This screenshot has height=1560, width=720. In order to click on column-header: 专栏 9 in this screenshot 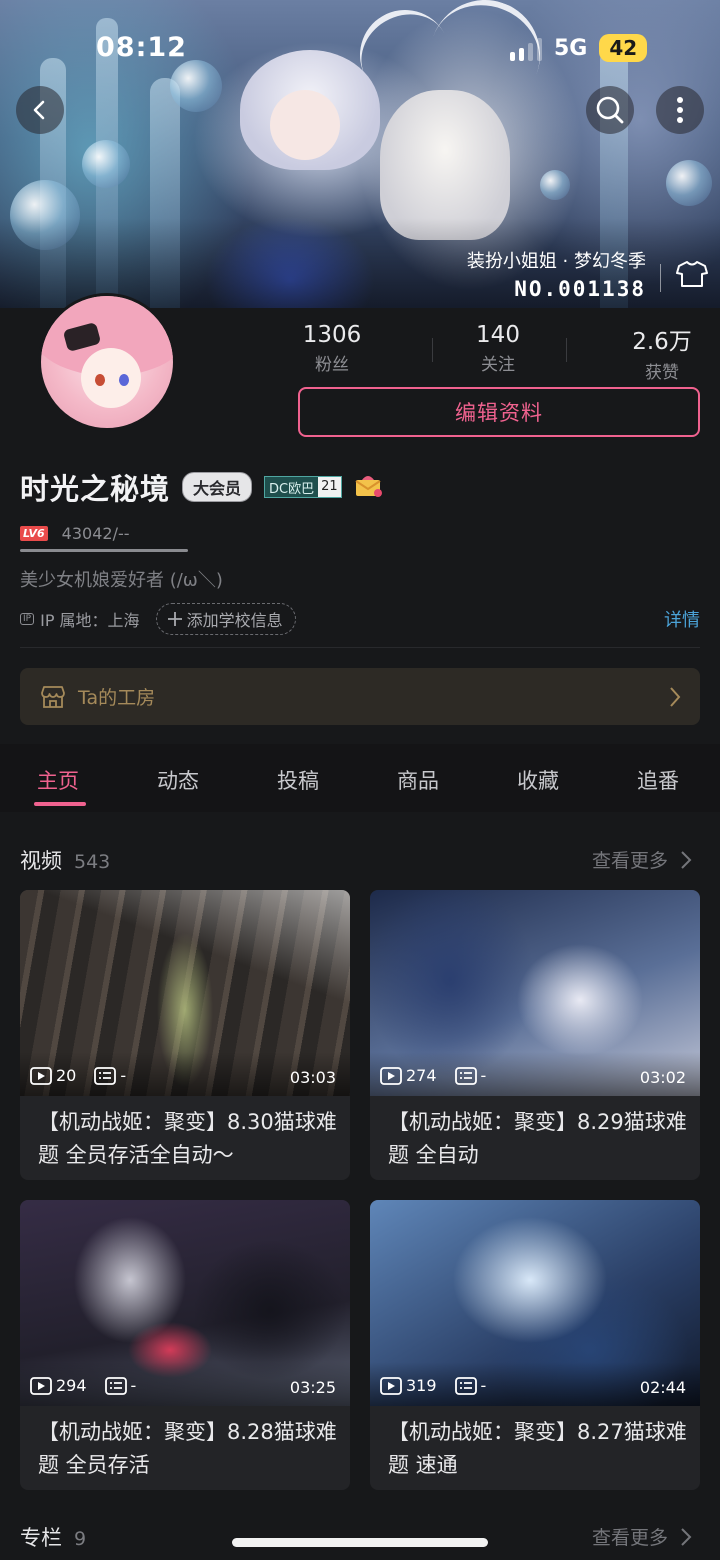, I will do `click(53, 1537)`.